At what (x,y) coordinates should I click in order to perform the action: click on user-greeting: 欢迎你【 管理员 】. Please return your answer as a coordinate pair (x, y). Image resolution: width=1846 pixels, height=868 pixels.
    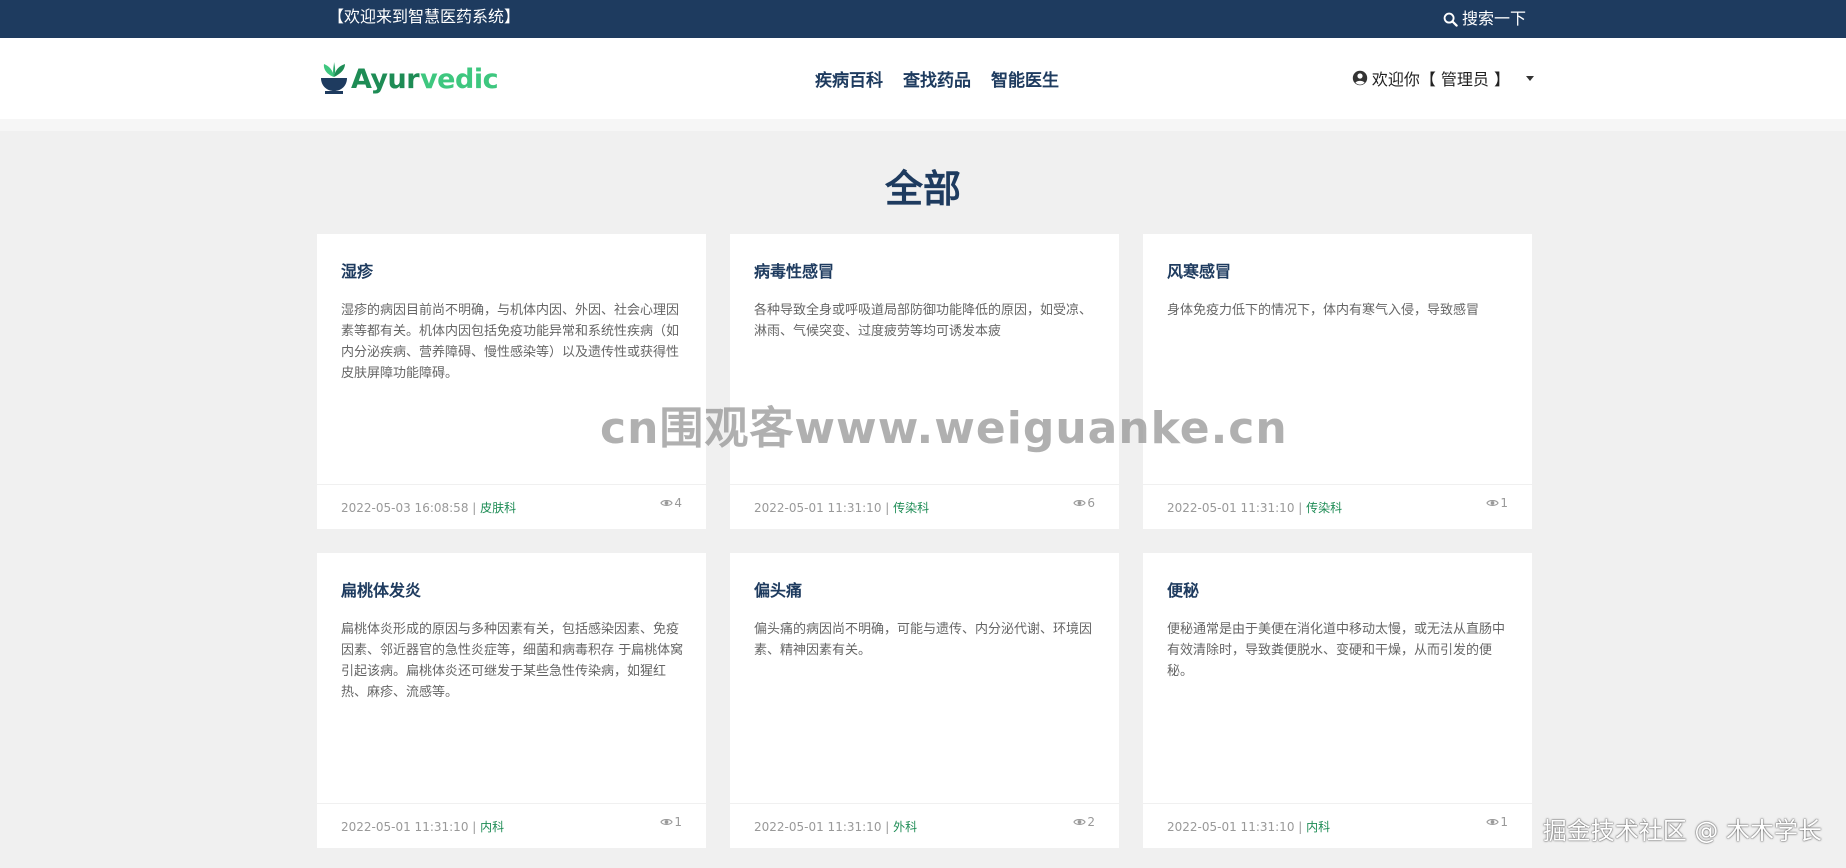
    Looking at the image, I should click on (1440, 79).